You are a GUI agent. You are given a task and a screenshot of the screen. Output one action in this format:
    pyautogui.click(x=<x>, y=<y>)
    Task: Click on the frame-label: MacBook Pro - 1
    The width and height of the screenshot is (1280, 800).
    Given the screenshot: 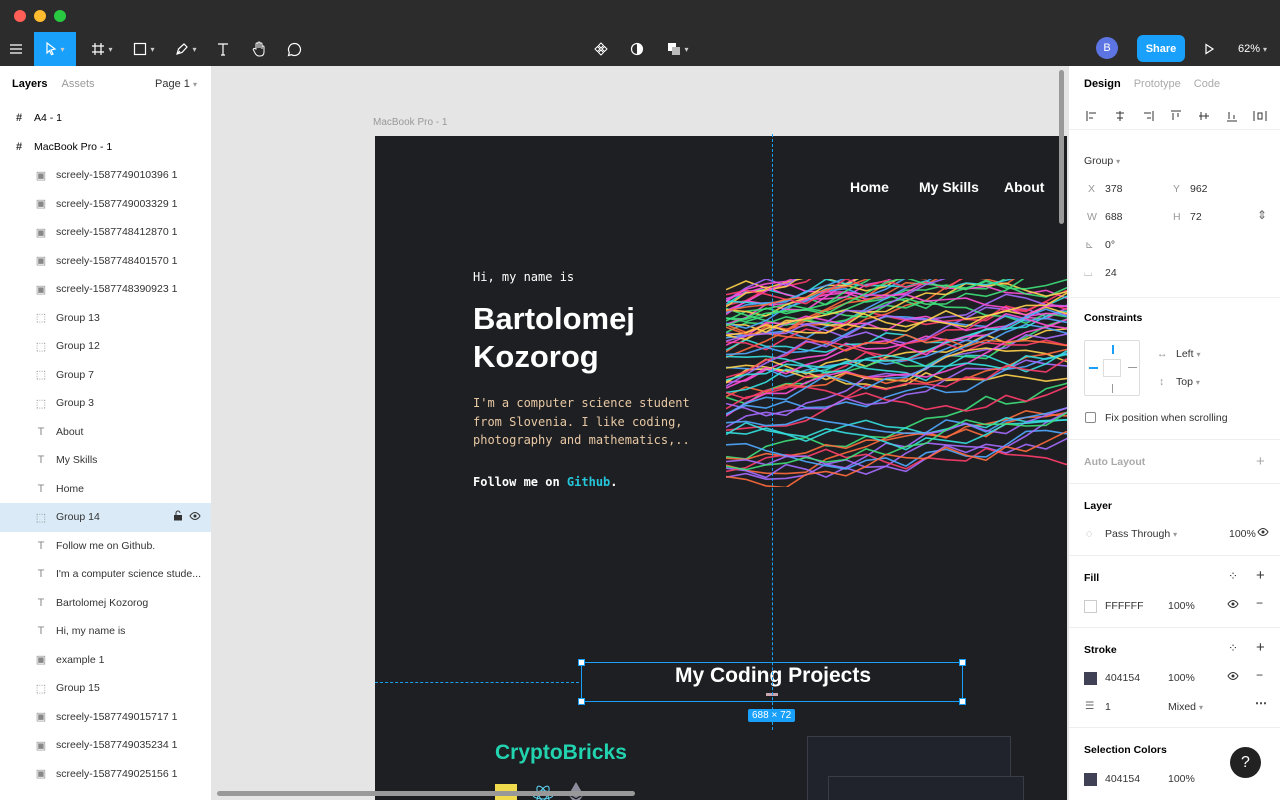 What is the action you would take?
    pyautogui.click(x=410, y=122)
    